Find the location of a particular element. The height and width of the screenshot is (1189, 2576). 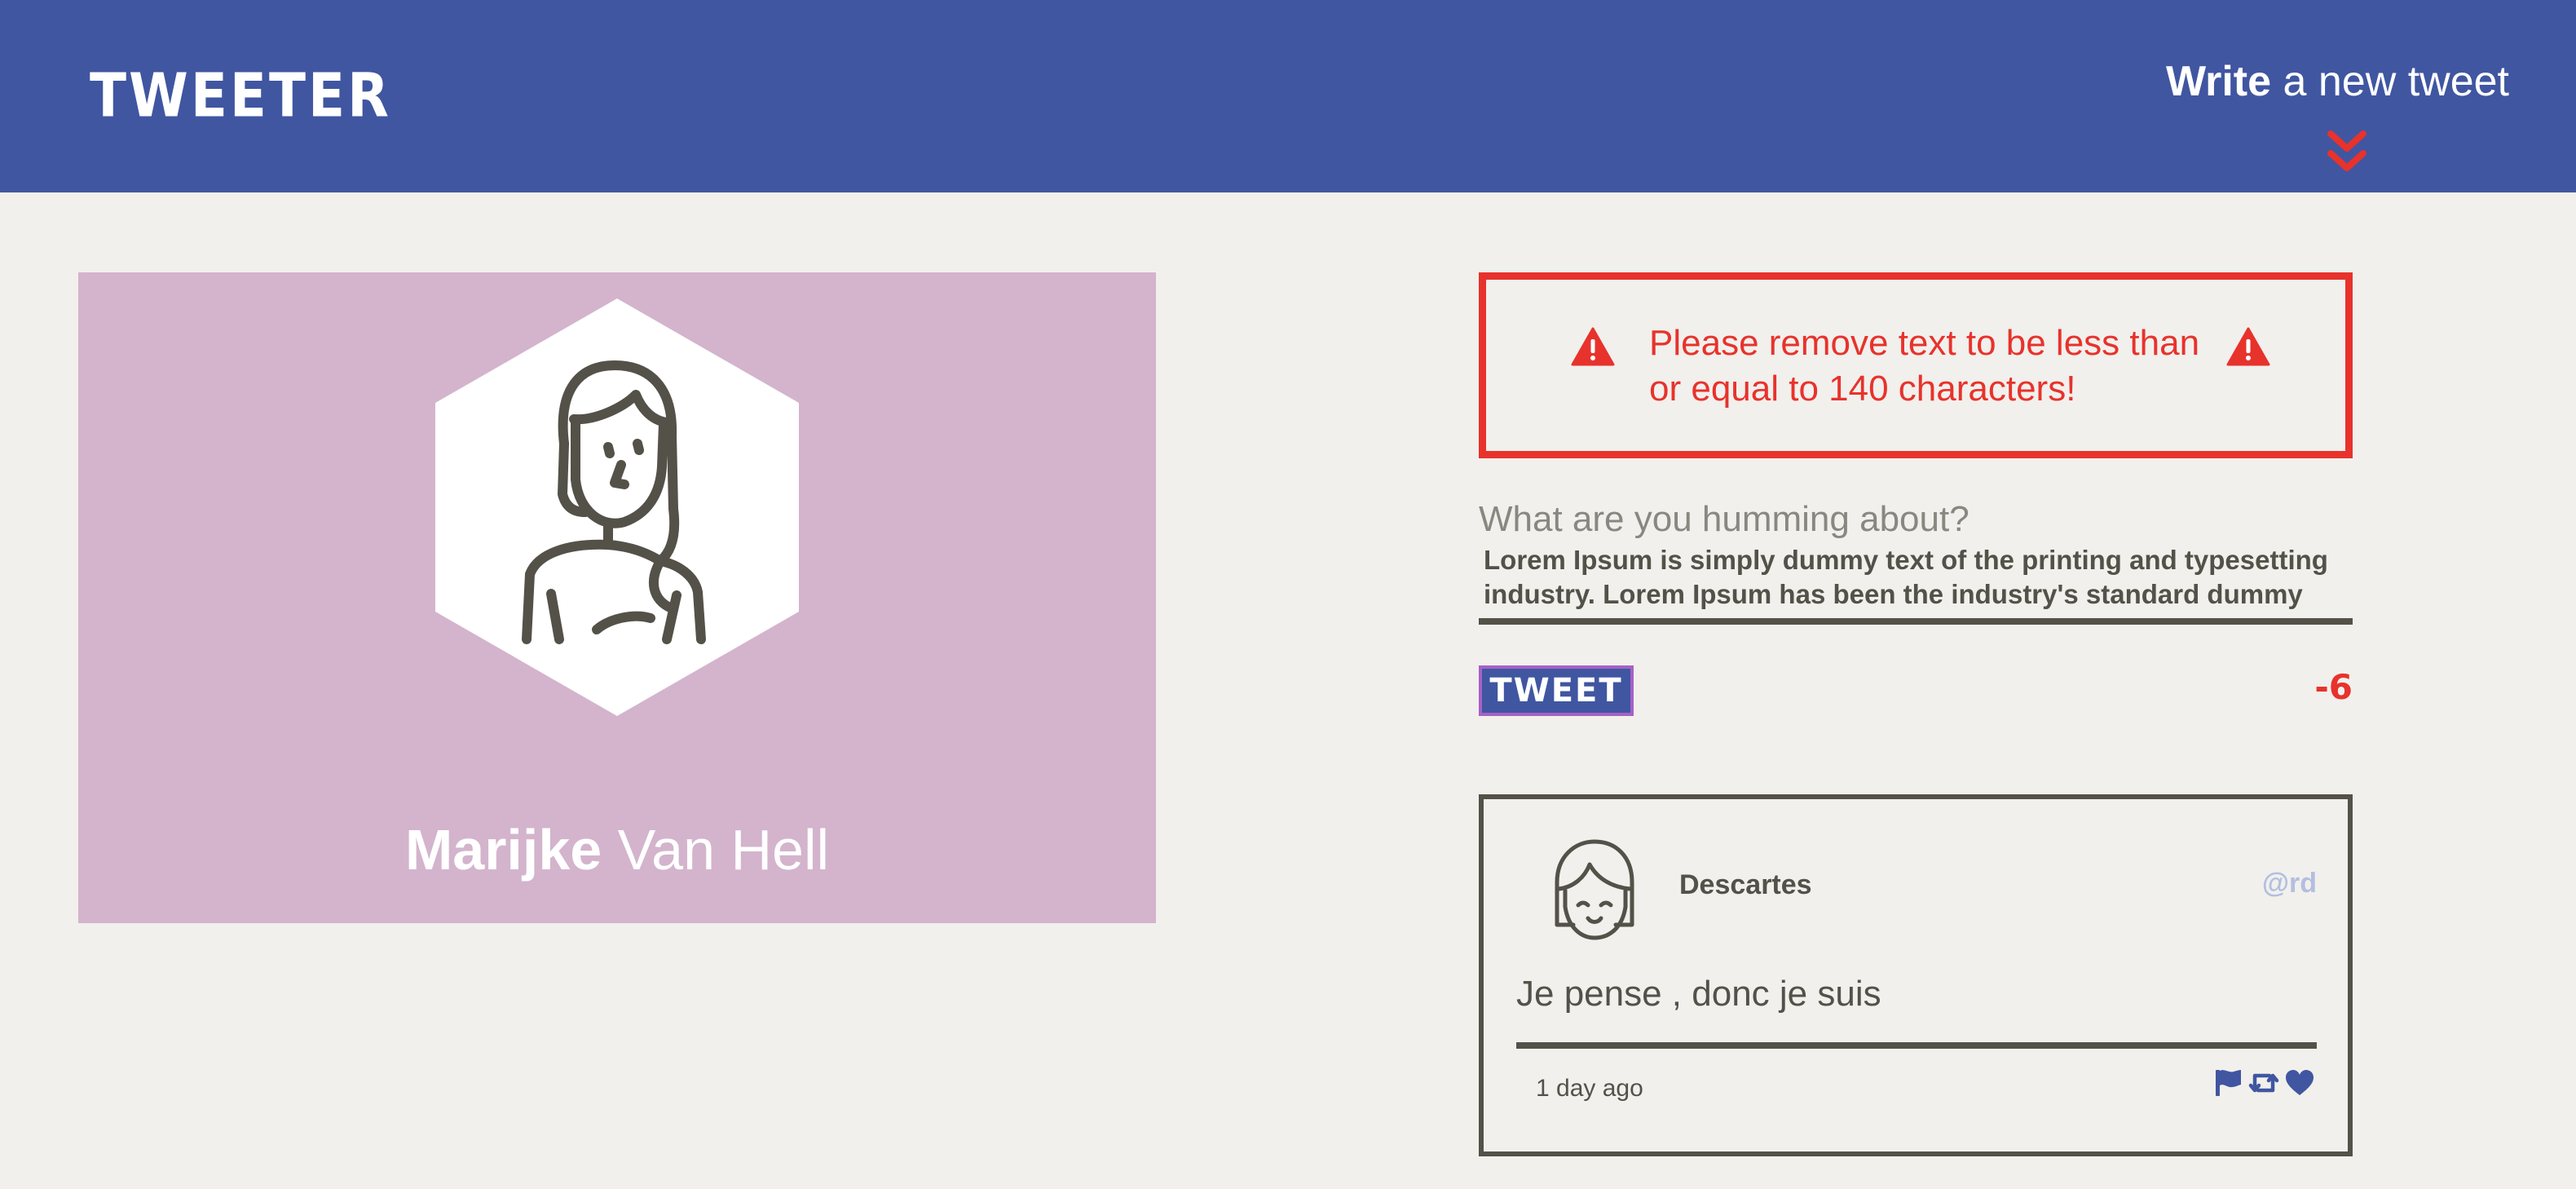

tweet-author-name: Descartes is located at coordinates (1745, 885).